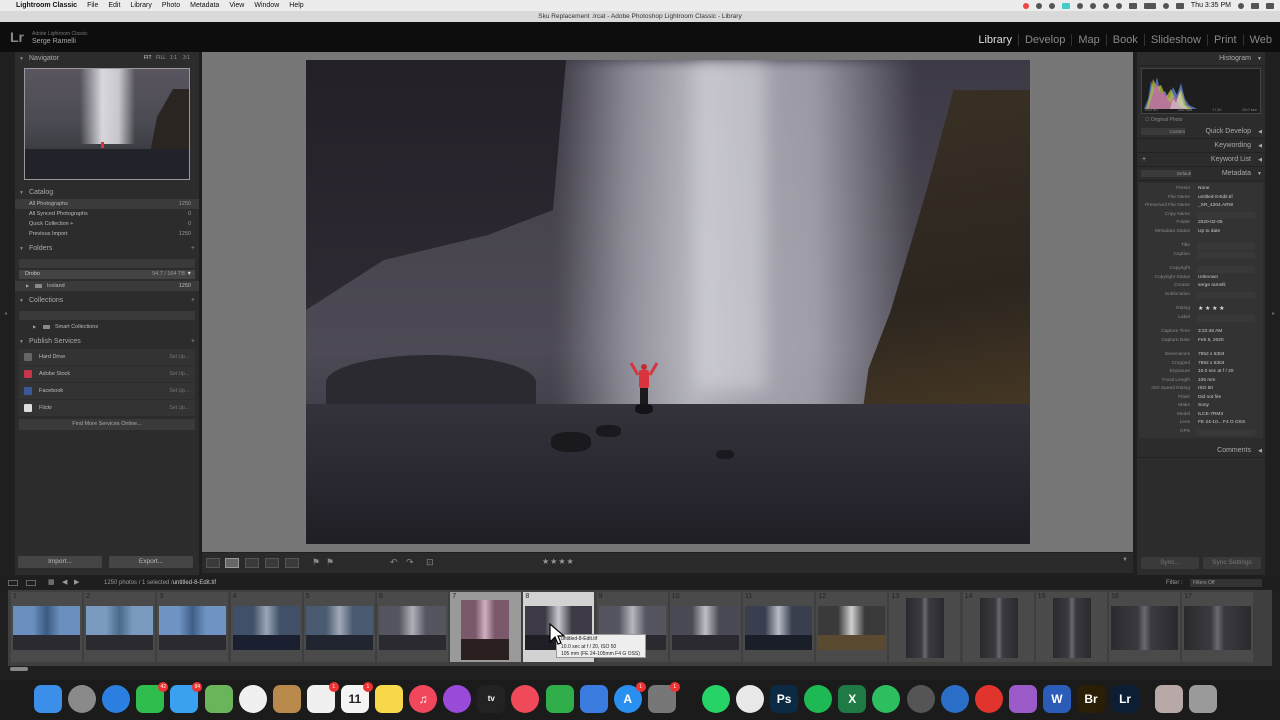 This screenshot has height=720, width=1280. What do you see at coordinates (1201, 389) in the screenshot?
I see `metadata-row: ISO Speed Rating ISO 50` at bounding box center [1201, 389].